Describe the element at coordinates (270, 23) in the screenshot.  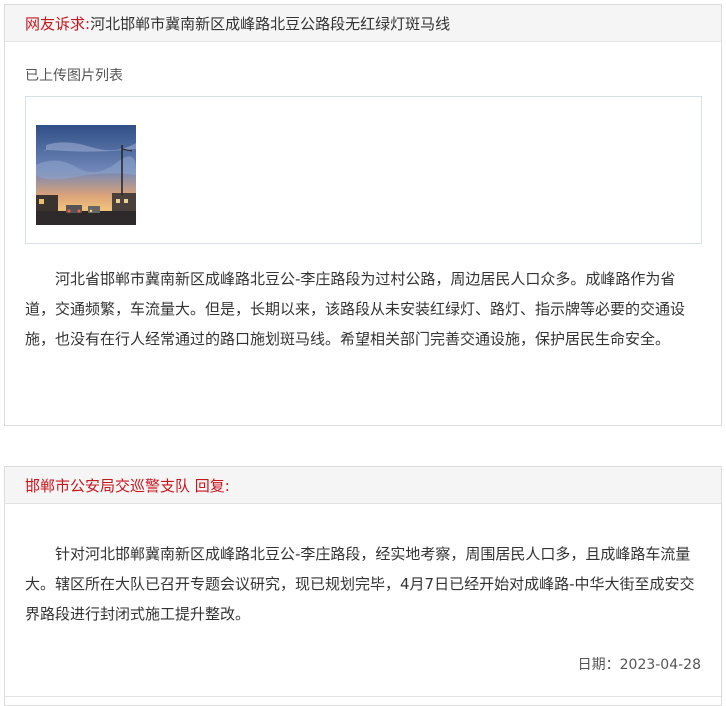
I see `complaint-title: 河北邯郸市冀南新区成峰路北豆公路段无红绿灯斑马线` at that location.